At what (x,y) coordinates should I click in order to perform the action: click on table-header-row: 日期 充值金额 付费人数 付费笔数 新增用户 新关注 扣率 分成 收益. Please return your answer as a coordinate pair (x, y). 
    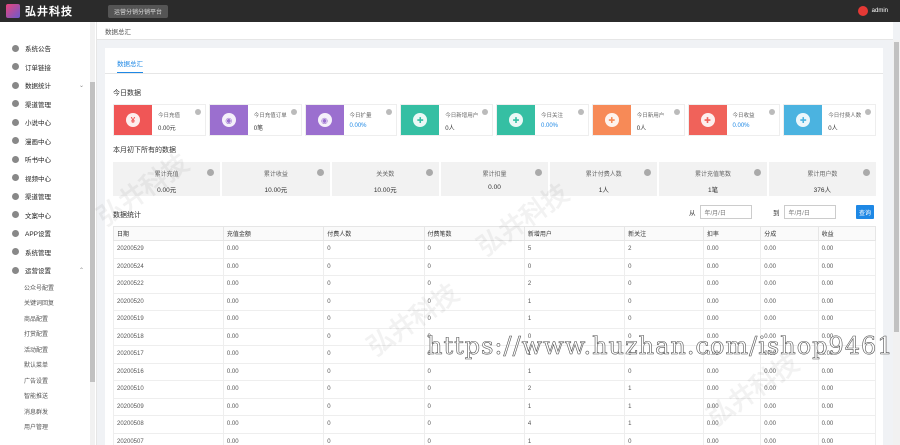
    Looking at the image, I should click on (495, 233).